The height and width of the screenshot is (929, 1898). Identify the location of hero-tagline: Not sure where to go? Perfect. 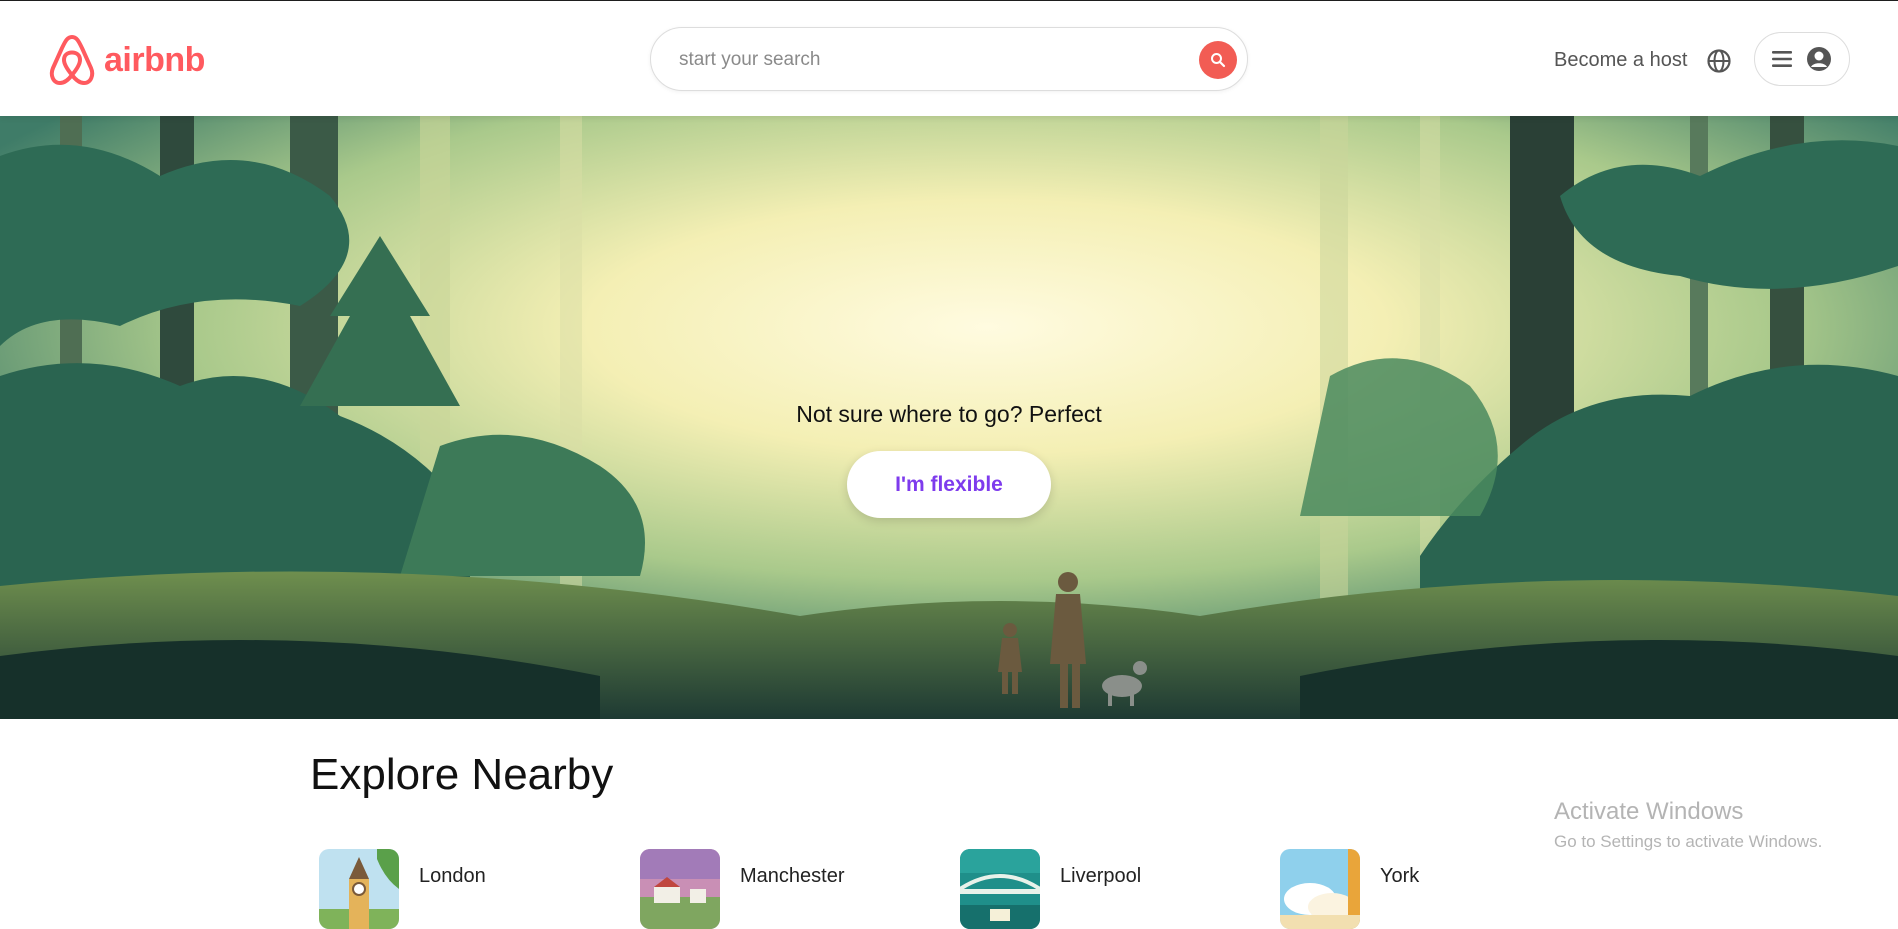
(949, 414).